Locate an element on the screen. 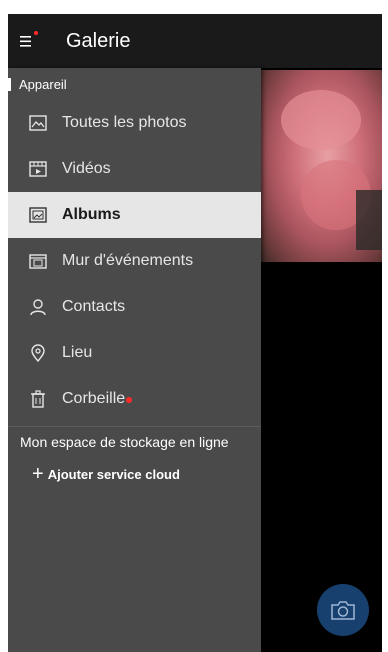  menu-button is located at coordinates (28, 41).